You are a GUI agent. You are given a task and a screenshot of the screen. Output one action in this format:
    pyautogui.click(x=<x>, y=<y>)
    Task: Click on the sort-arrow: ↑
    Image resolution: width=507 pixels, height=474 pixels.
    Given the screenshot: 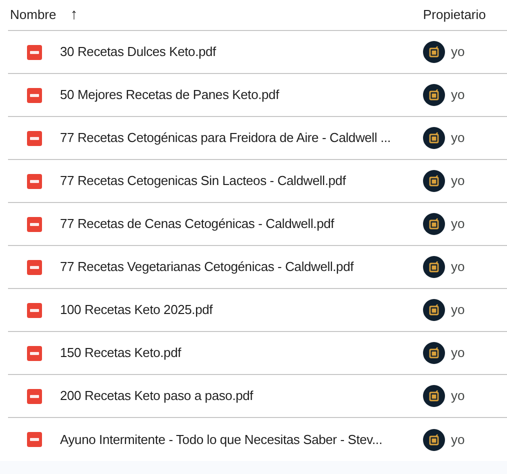 What is the action you would take?
    pyautogui.click(x=74, y=15)
    